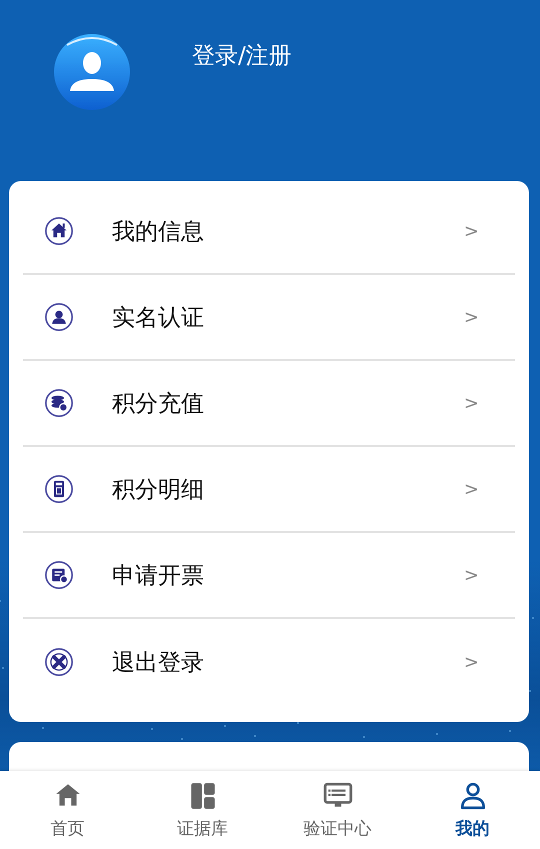  Describe the element at coordinates (67, 810) in the screenshot. I see `tab: 首页` at that location.